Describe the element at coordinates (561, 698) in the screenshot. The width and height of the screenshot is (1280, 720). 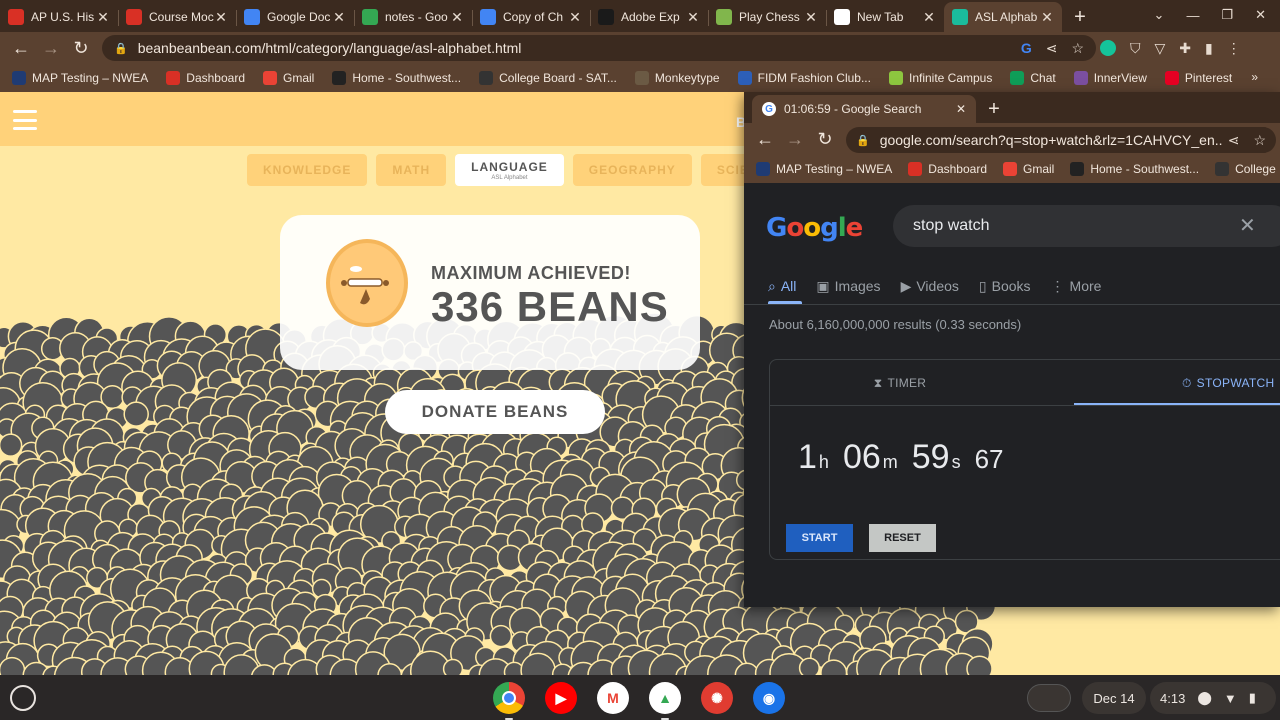
I see `youtube-app-icon: ▶` at that location.